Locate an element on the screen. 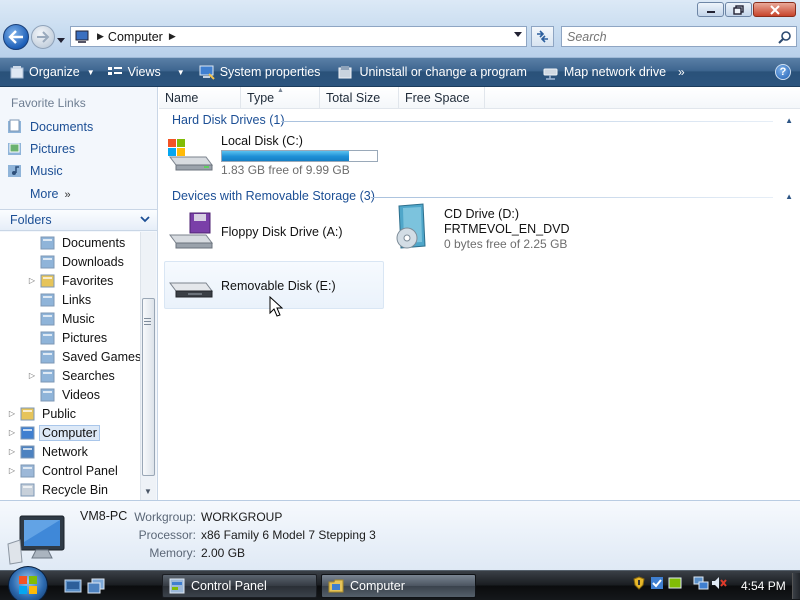 The width and height of the screenshot is (800, 600). maximize-button is located at coordinates (738, 9).